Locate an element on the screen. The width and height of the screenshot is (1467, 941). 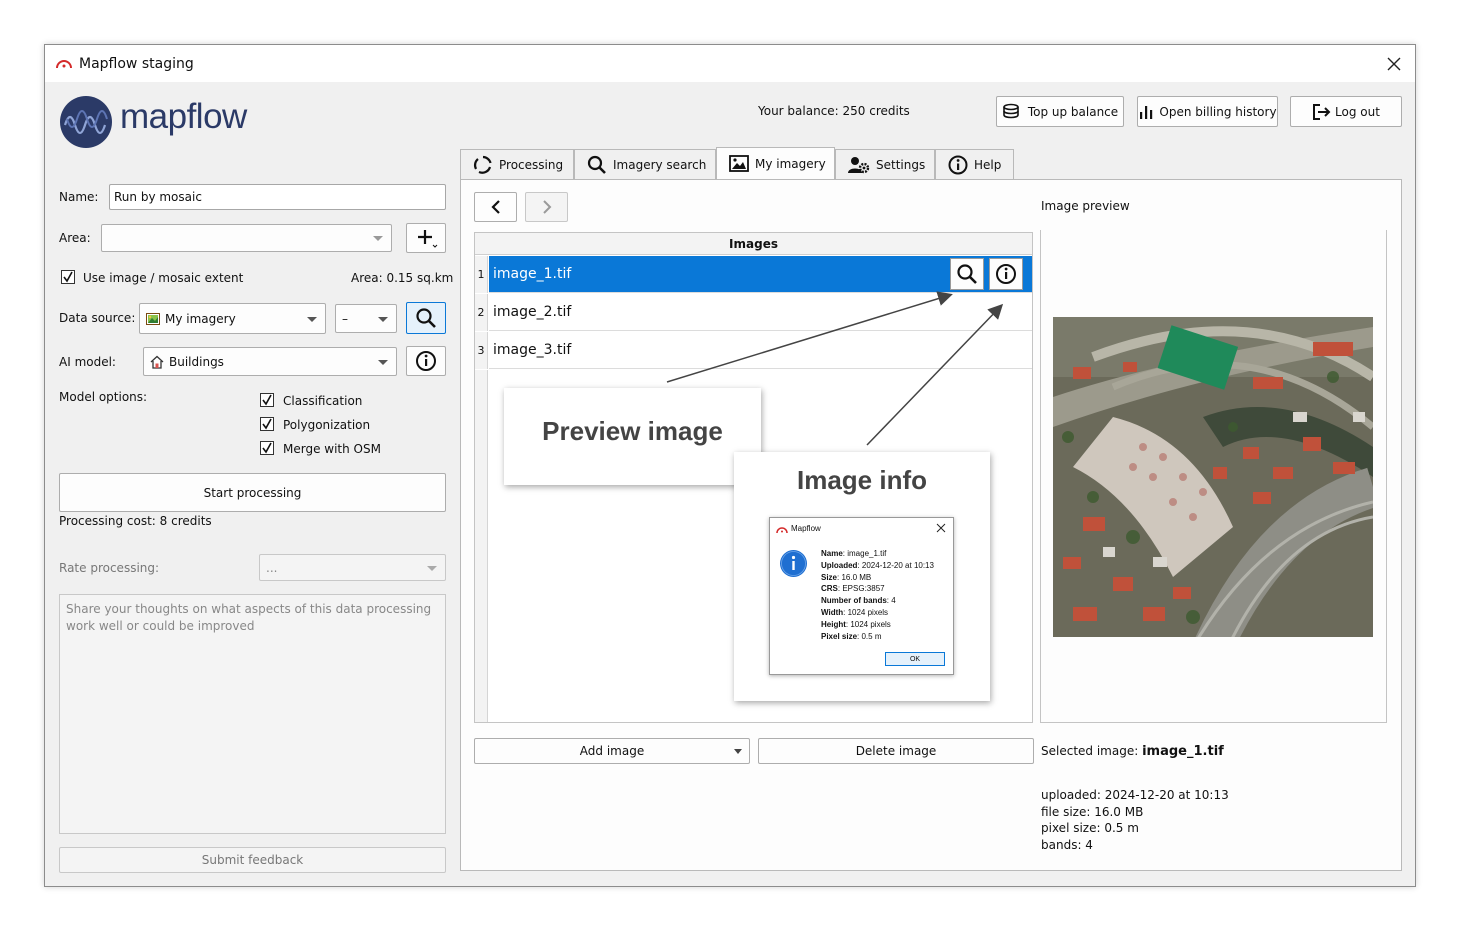
preview-image-callout: Preview image is located at coordinates (632, 436).